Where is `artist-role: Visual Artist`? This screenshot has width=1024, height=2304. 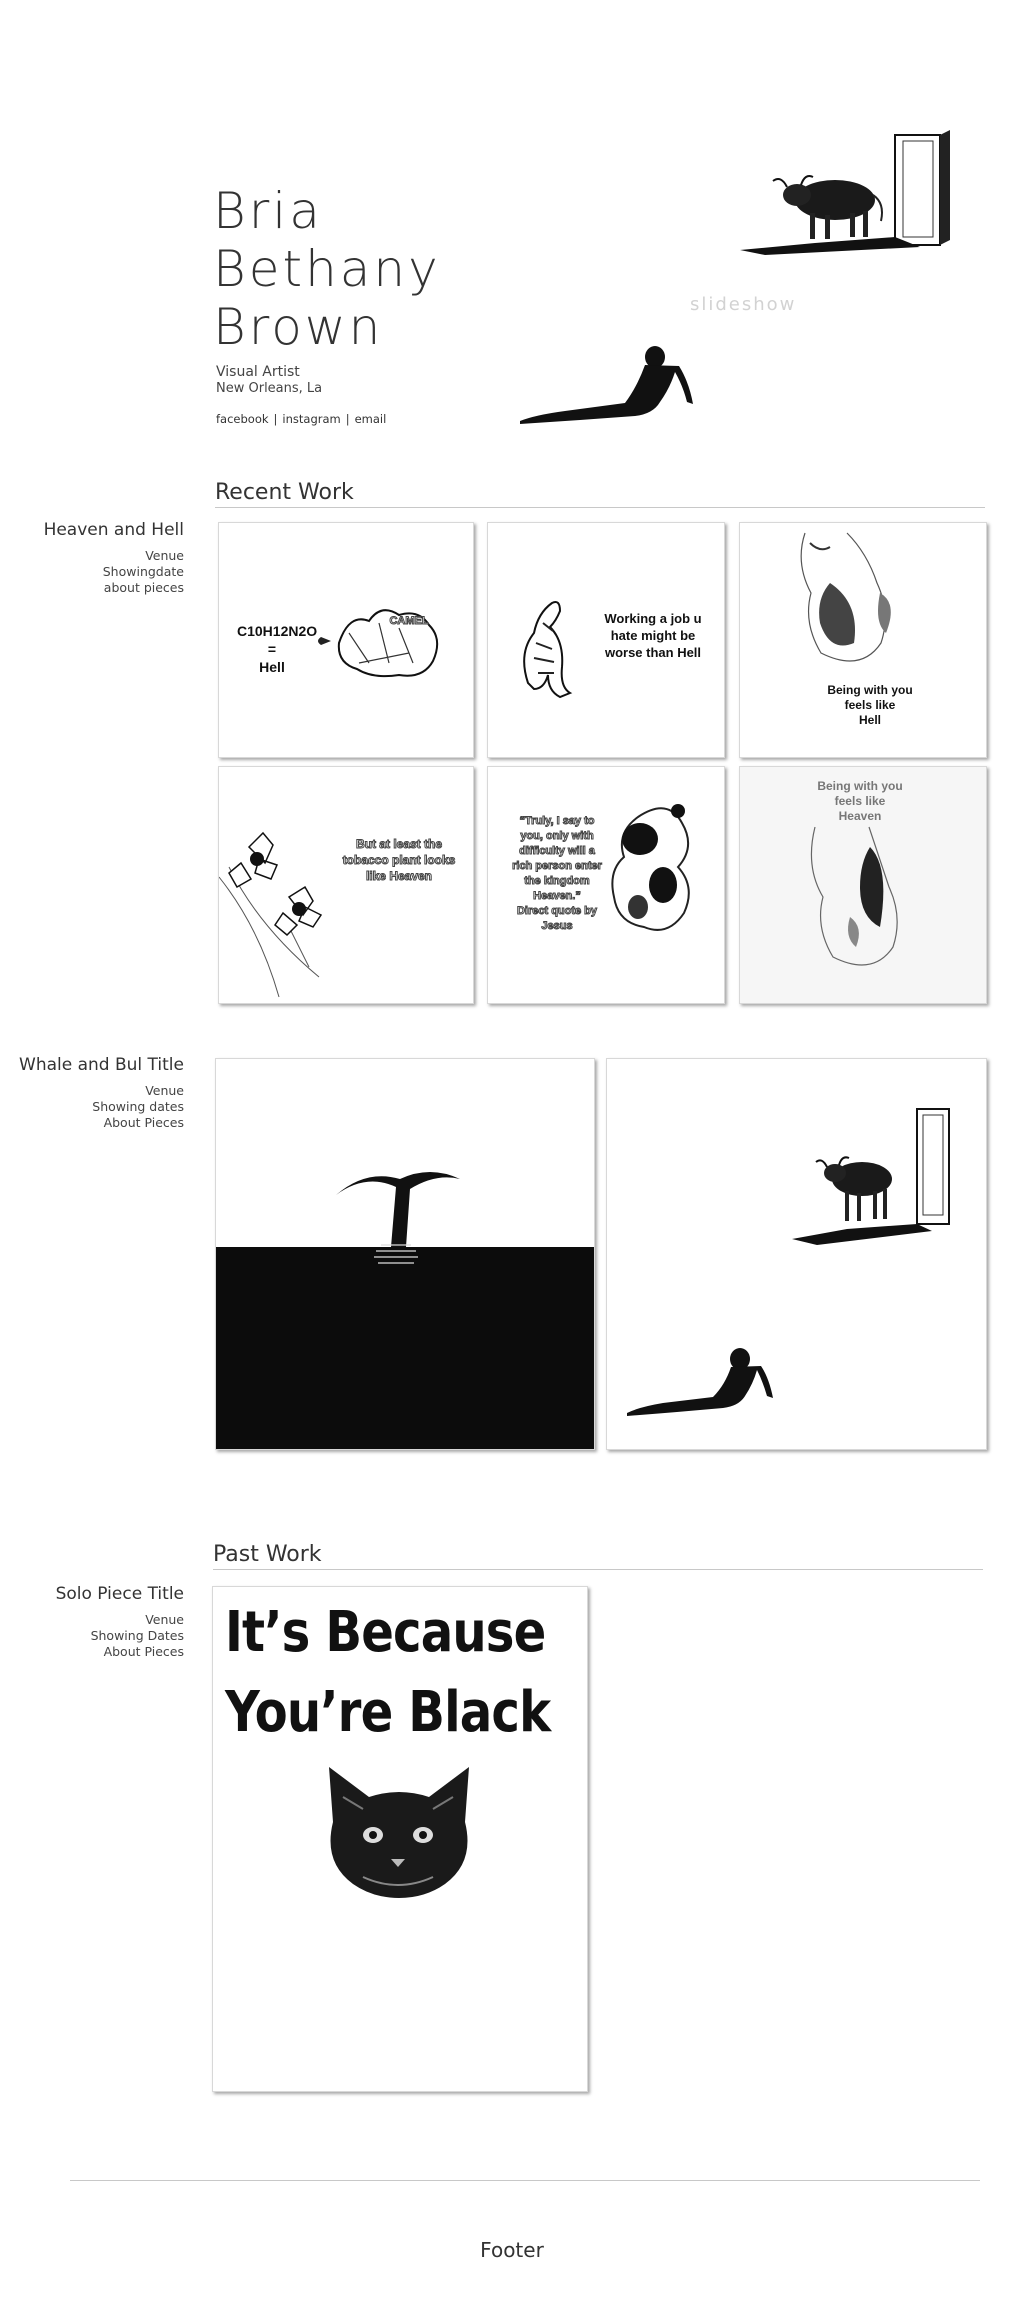
artist-role: Visual Artist is located at coordinates (258, 372).